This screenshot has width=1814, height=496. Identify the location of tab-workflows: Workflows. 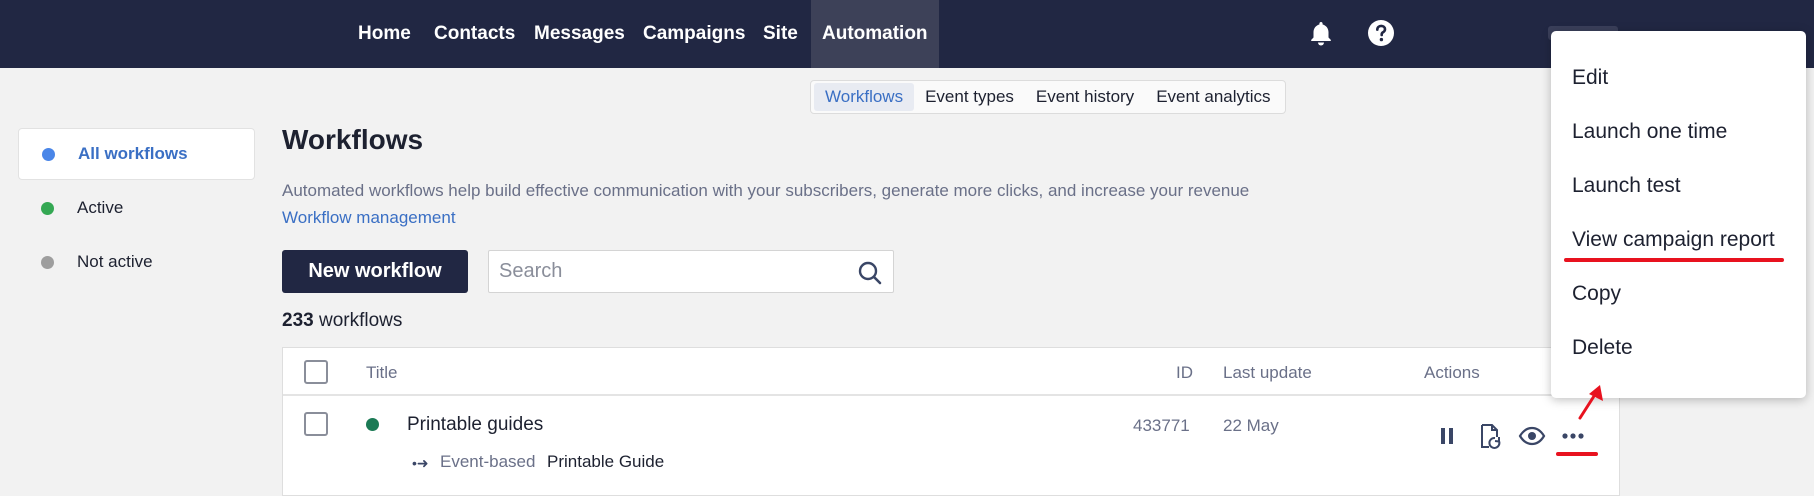
(864, 97).